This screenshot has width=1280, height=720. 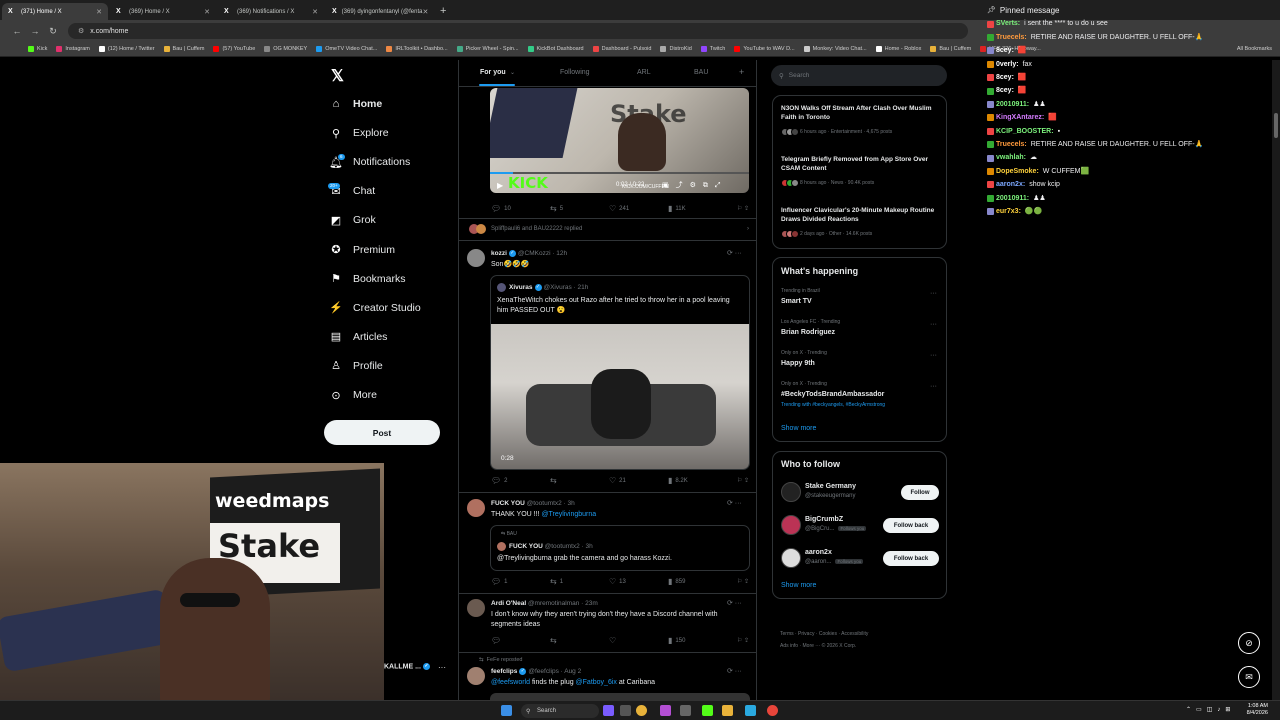 What do you see at coordinates (520, 581) in the screenshot?
I see `reply-button: 💬︎ 1` at bounding box center [520, 581].